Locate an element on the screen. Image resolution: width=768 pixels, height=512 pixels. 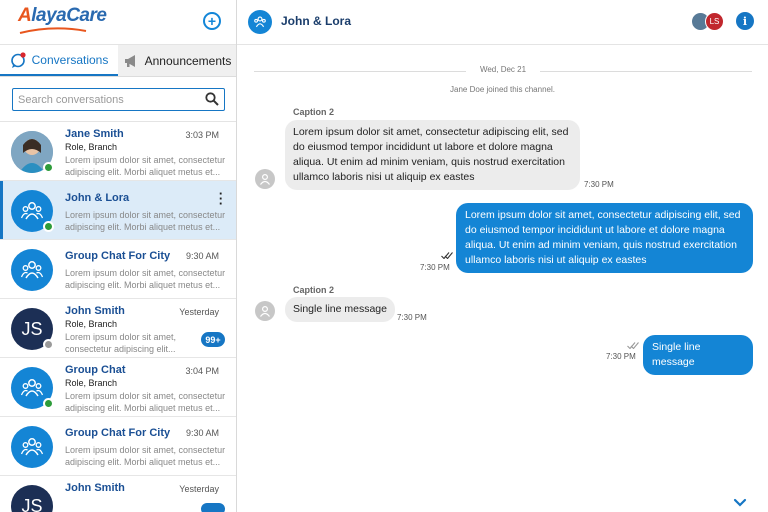
sidebar-header: AlayaCare + is located at coordinates (118, 22).